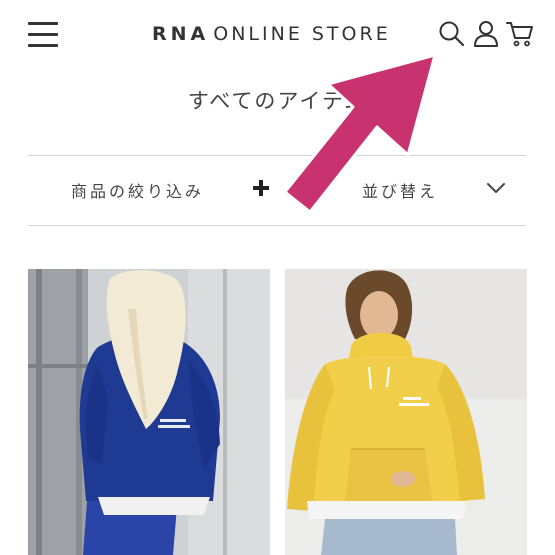 The image size is (555, 555). I want to click on divider-bottom, so click(277, 225).